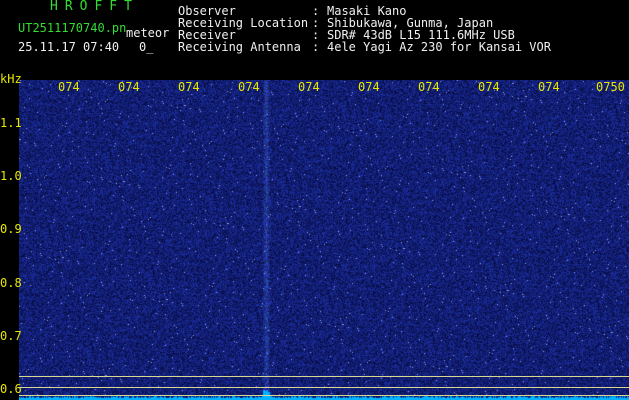 This screenshot has width=629, height=400. Describe the element at coordinates (11, 336) in the screenshot. I see `y-tick-label: 0.7` at that location.